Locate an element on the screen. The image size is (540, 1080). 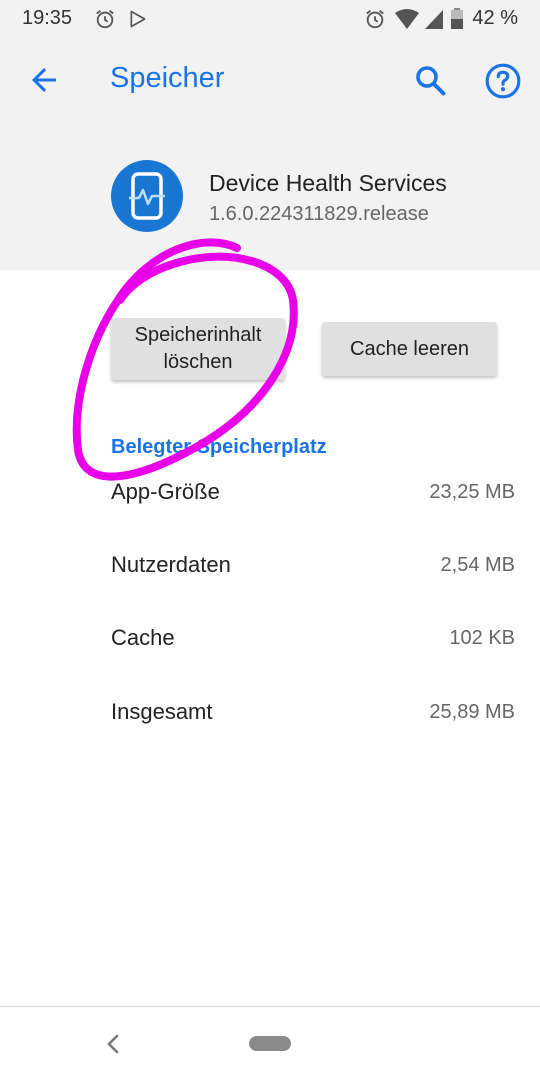
page-title: Speicher is located at coordinates (167, 78).